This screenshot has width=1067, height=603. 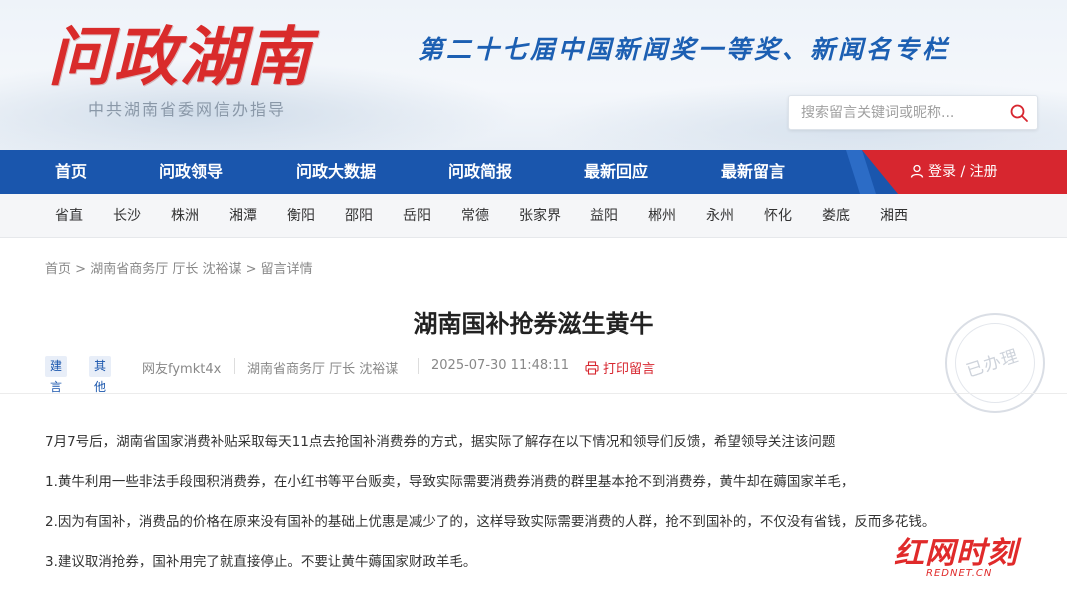 What do you see at coordinates (359, 216) in the screenshot?
I see `city-link: 邵阳` at bounding box center [359, 216].